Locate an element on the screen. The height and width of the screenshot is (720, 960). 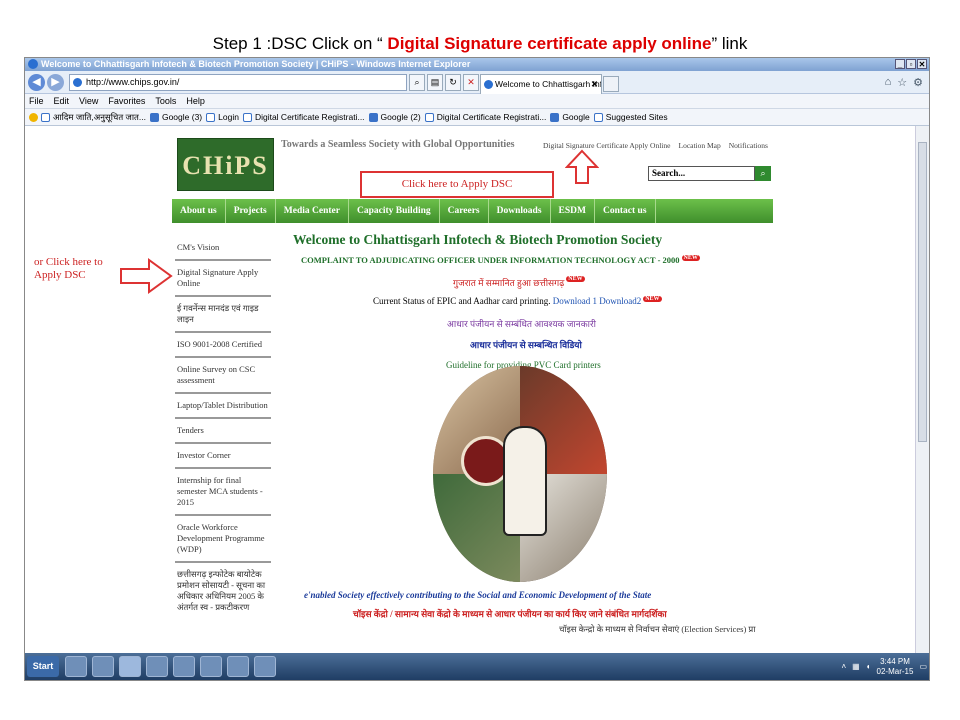
nav-capacity-building: Capacity Building is located at coordinates (394, 211).